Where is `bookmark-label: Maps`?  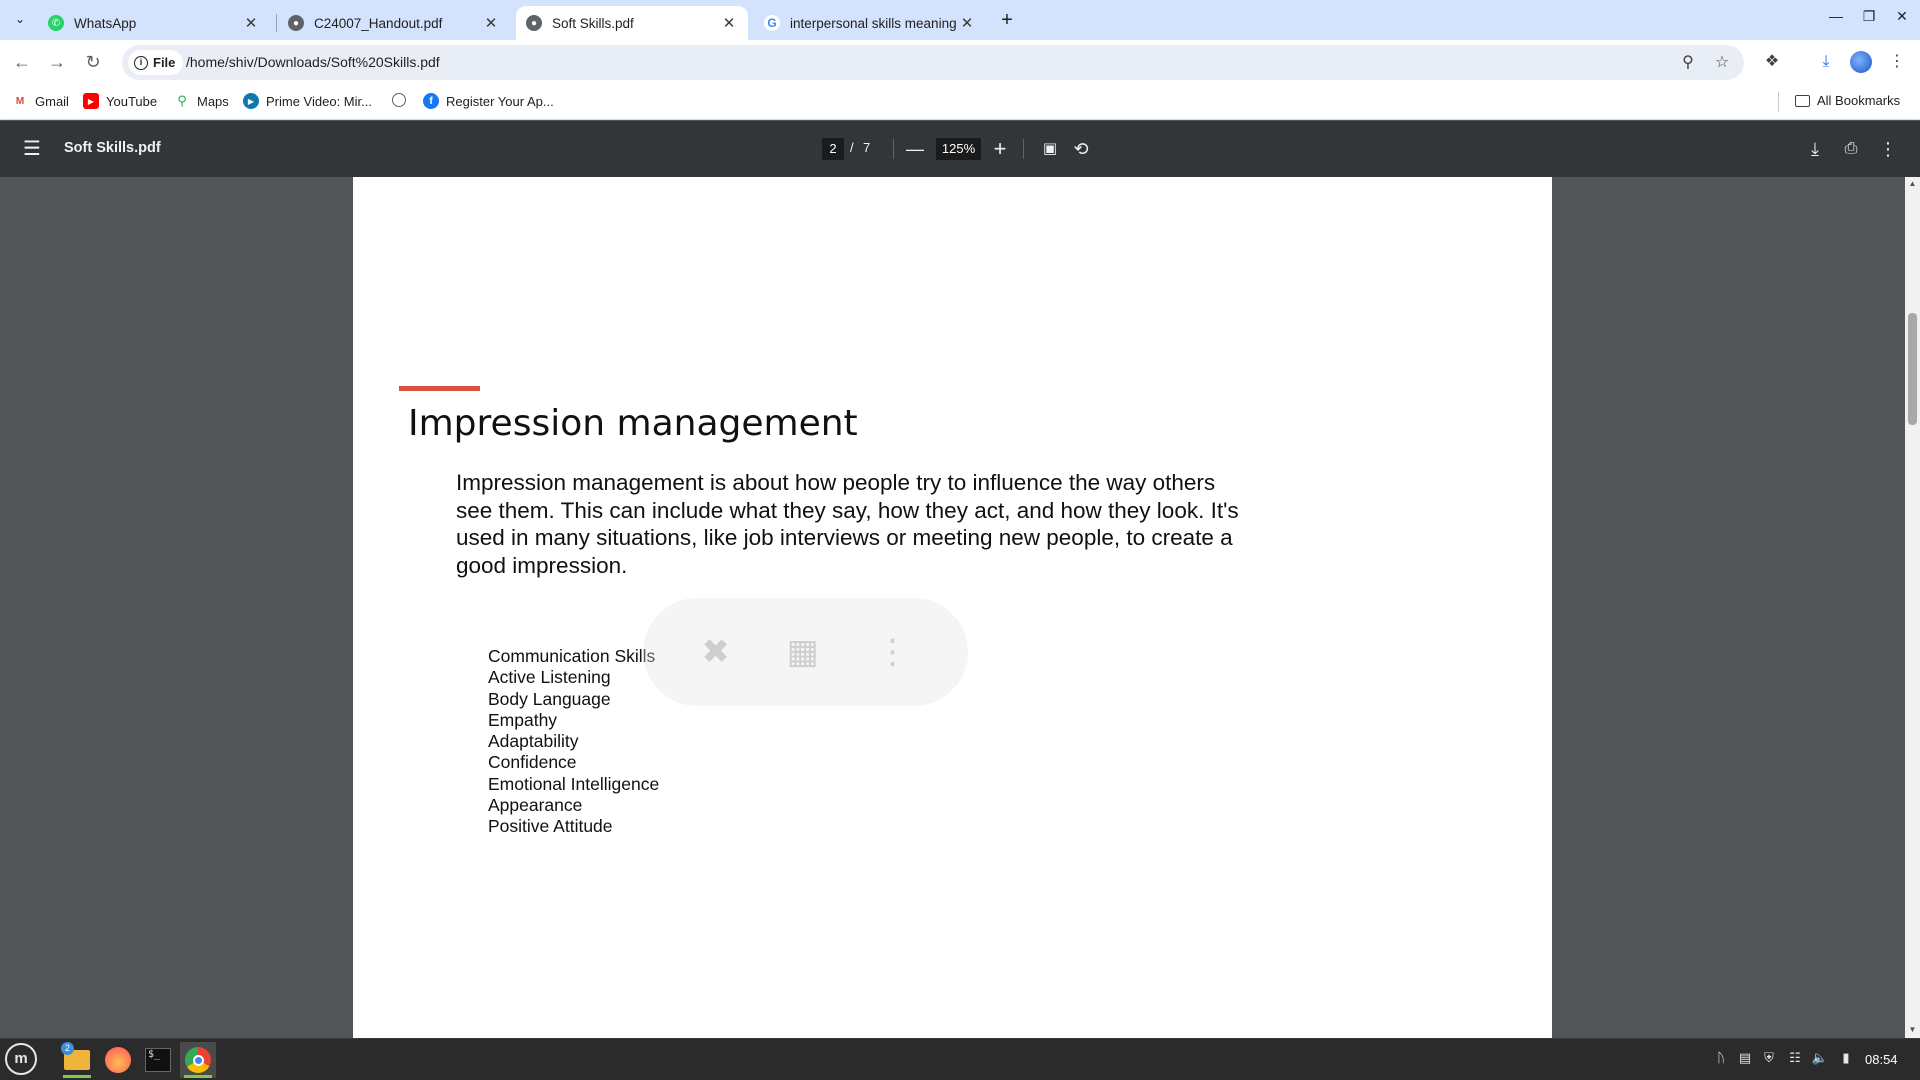
bookmark-label: Maps is located at coordinates (213, 101).